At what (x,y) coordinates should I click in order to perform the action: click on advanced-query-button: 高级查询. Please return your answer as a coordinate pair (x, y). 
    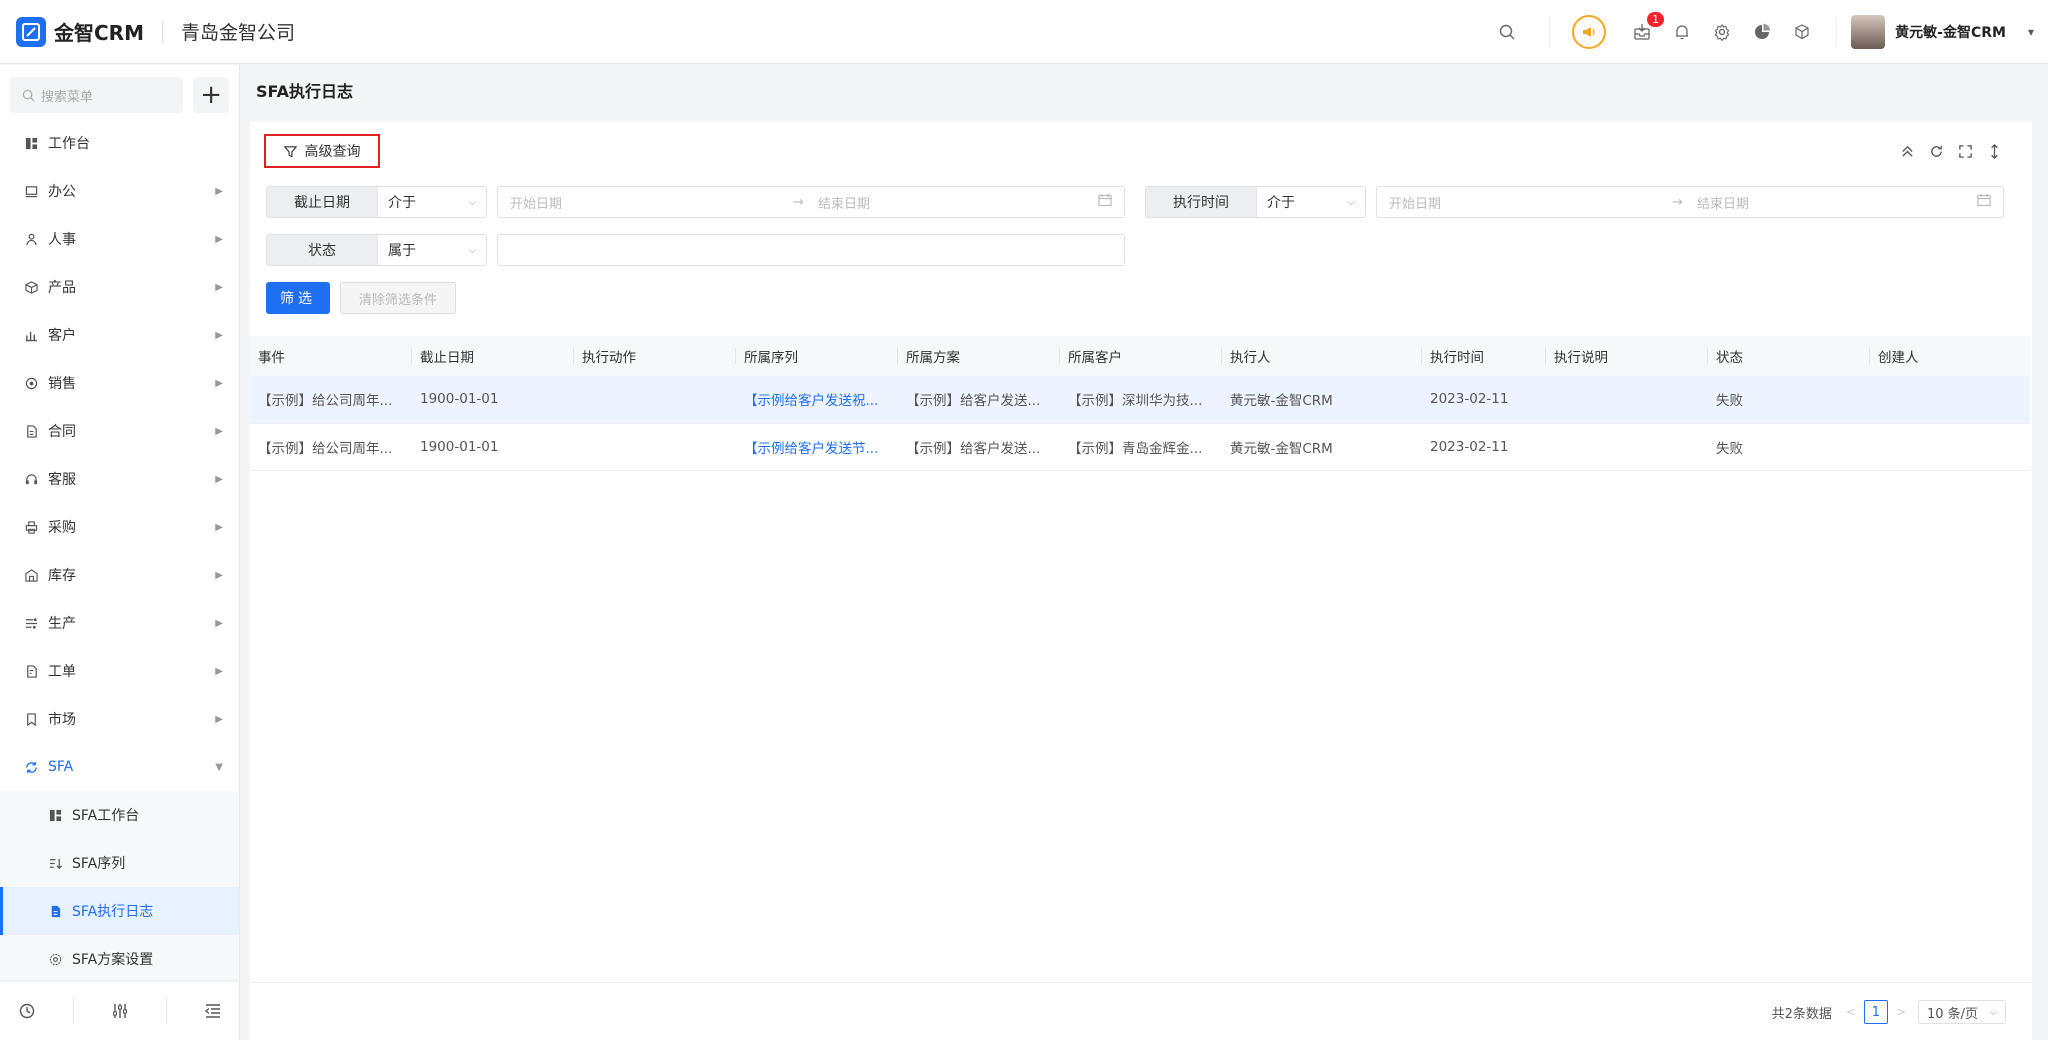
    Looking at the image, I should click on (322, 151).